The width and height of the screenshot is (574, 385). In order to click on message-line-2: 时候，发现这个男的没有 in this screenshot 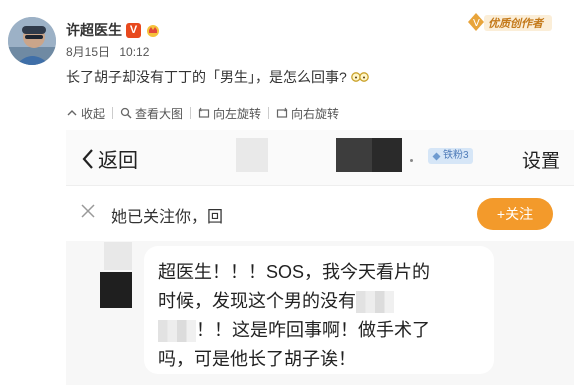, I will do `click(257, 301)`.